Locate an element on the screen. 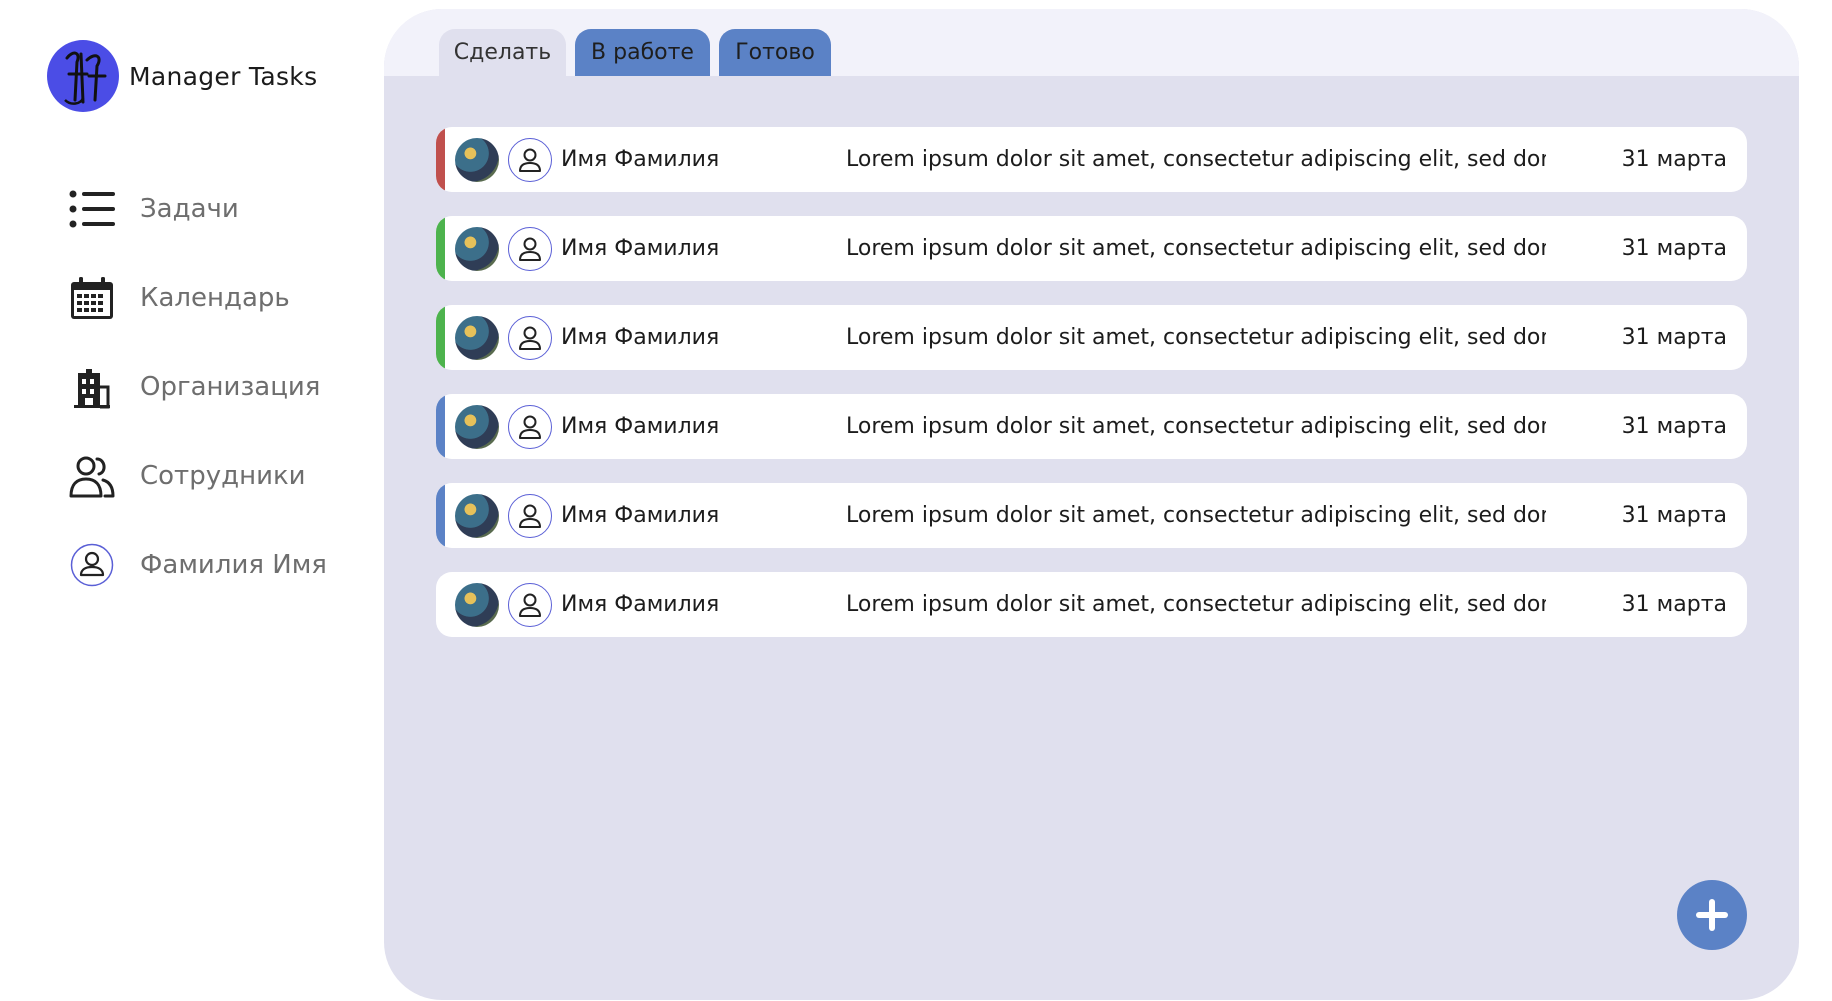 This screenshot has width=1832, height=1001. sidebar-item-label: Сотрудники is located at coordinates (223, 475).